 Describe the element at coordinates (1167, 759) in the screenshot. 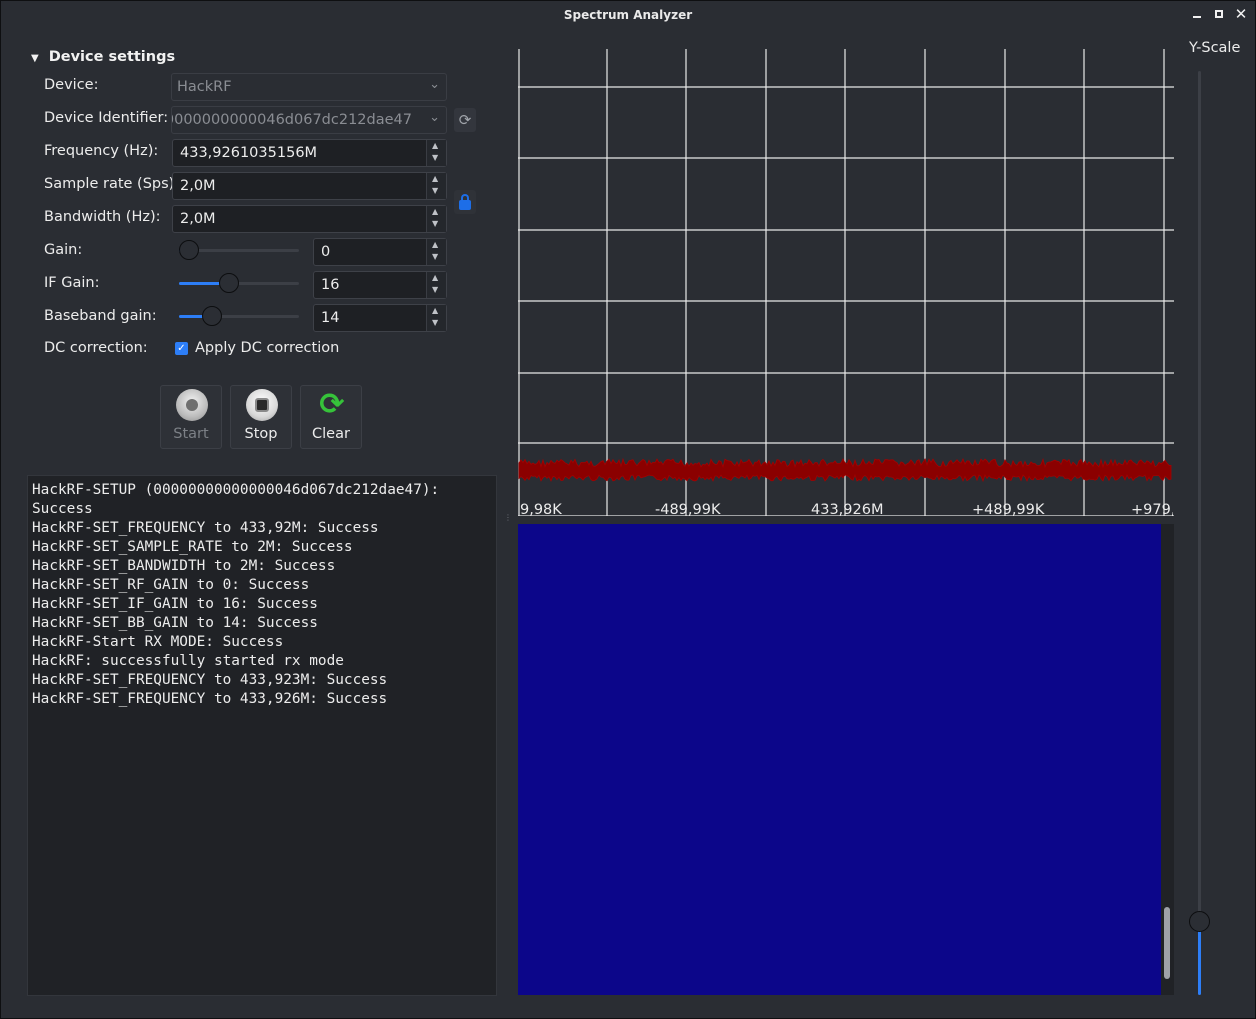

I see `waterfall-scrollbar` at that location.